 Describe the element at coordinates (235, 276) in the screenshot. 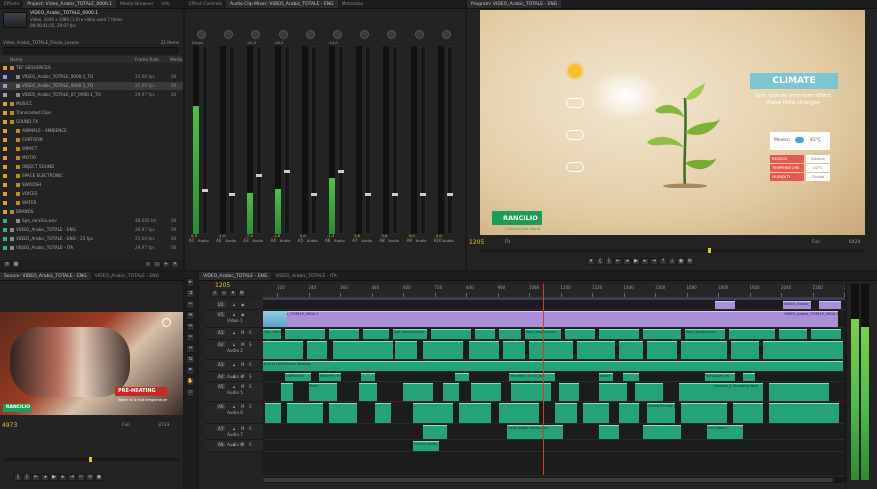

I see `timeline-tab-0: VIDEO_Arabic_TOTALE - ENG` at that location.